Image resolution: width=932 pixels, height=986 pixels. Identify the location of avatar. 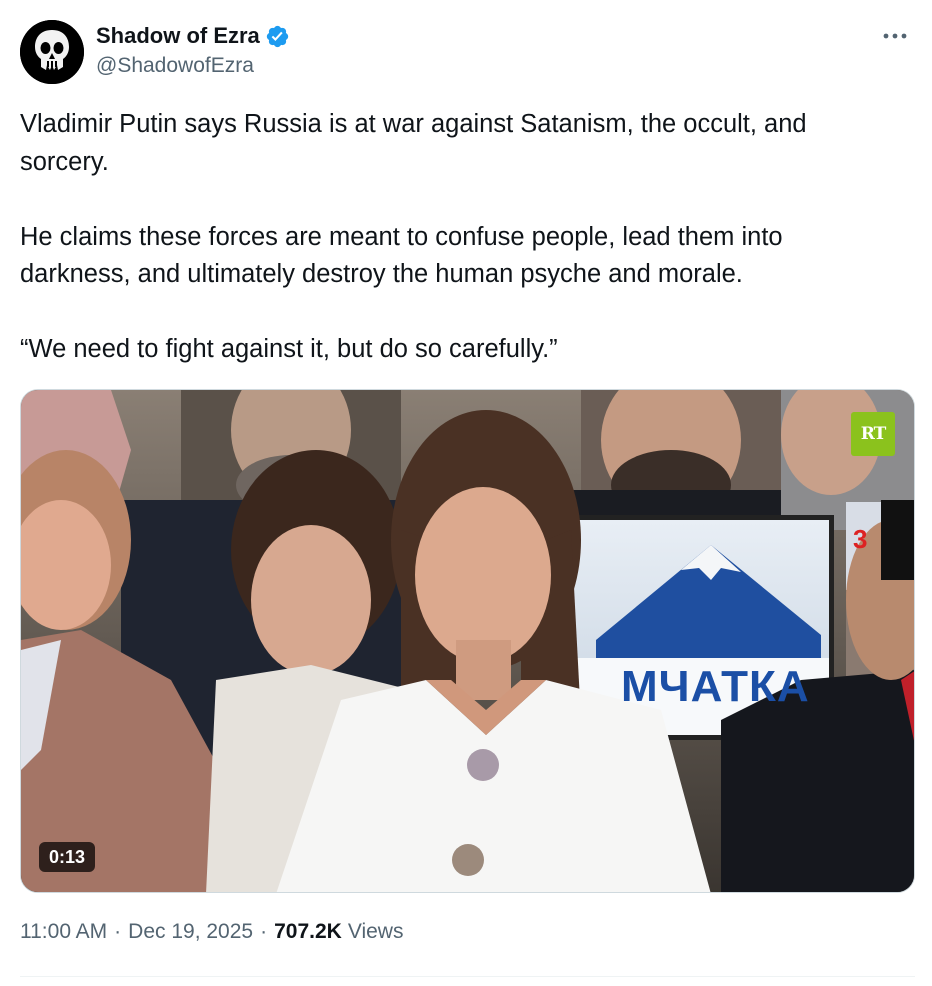
(52, 52).